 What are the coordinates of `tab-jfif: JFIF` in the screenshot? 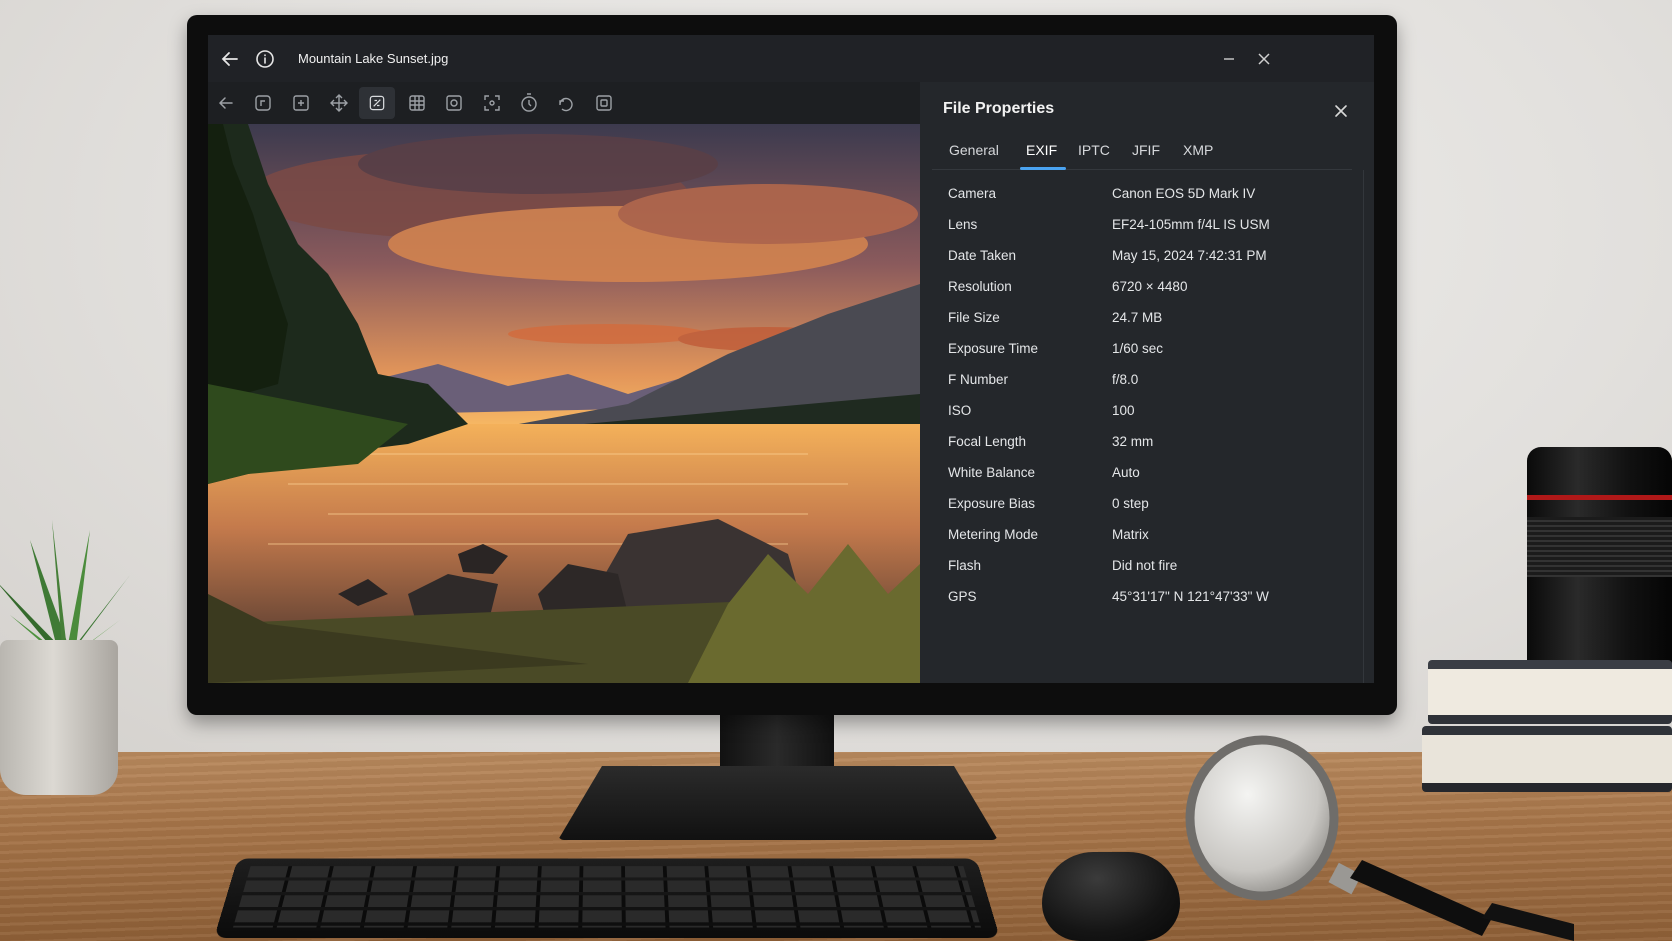 It's located at (1146, 150).